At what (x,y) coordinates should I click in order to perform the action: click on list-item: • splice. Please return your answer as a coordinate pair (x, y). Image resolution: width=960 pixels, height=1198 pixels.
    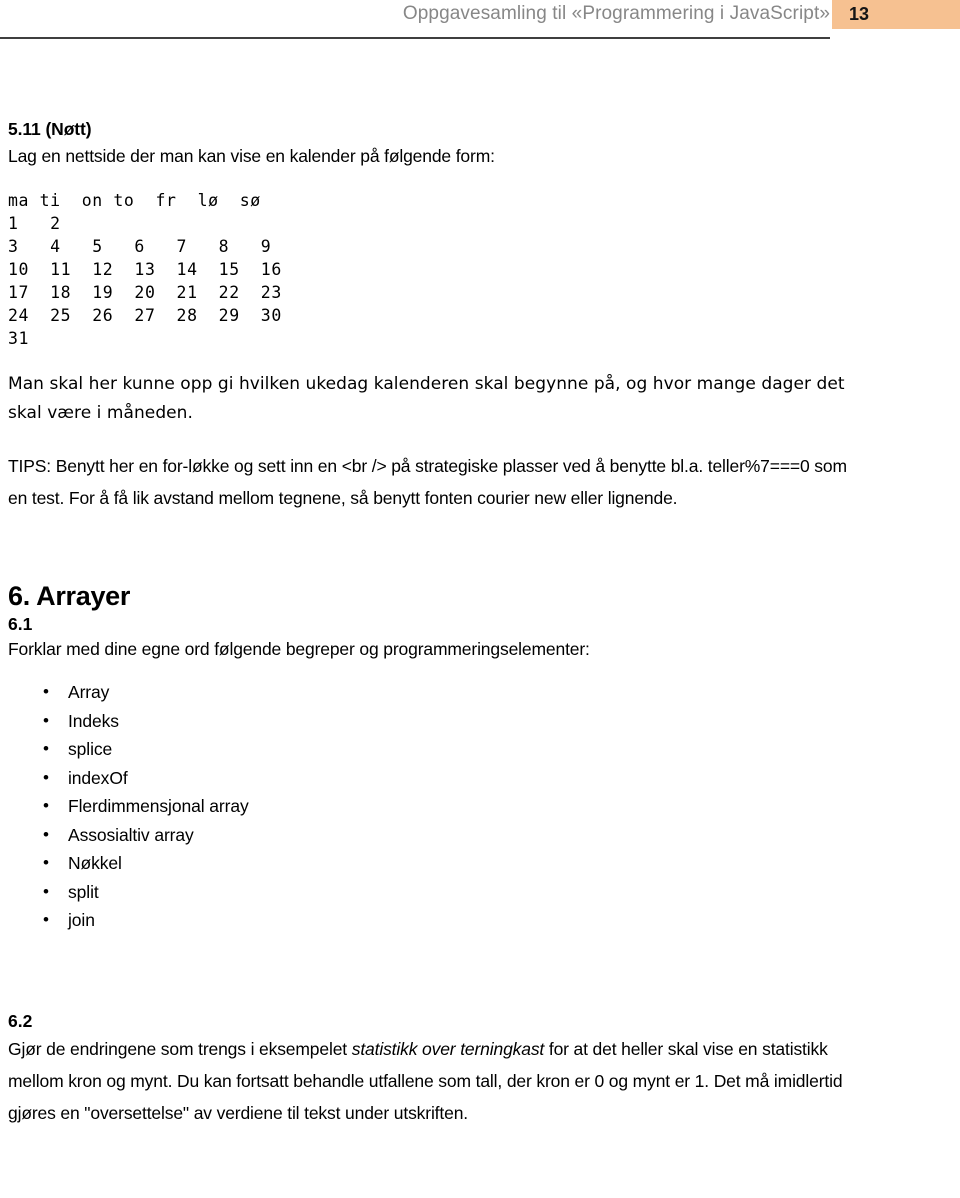
    Looking at the image, I should click on (428, 749).